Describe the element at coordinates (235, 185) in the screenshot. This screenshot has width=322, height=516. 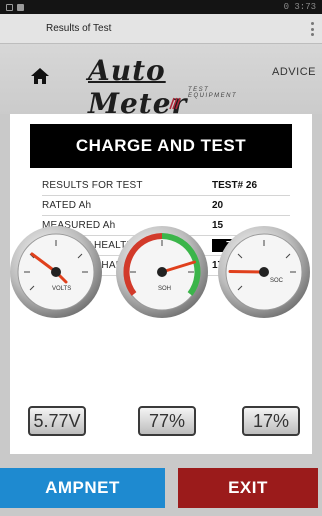
I see `row-value: TEST# 26` at that location.